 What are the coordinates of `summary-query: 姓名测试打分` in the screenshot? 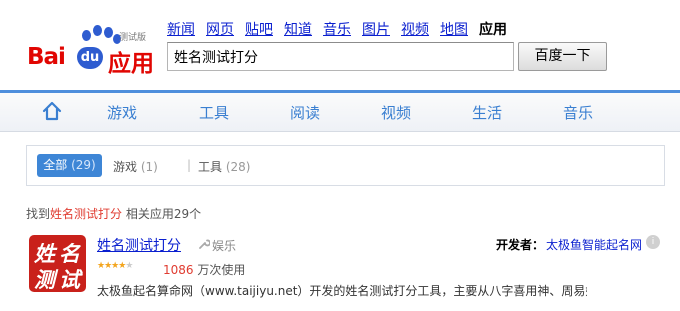 It's located at (86, 214).